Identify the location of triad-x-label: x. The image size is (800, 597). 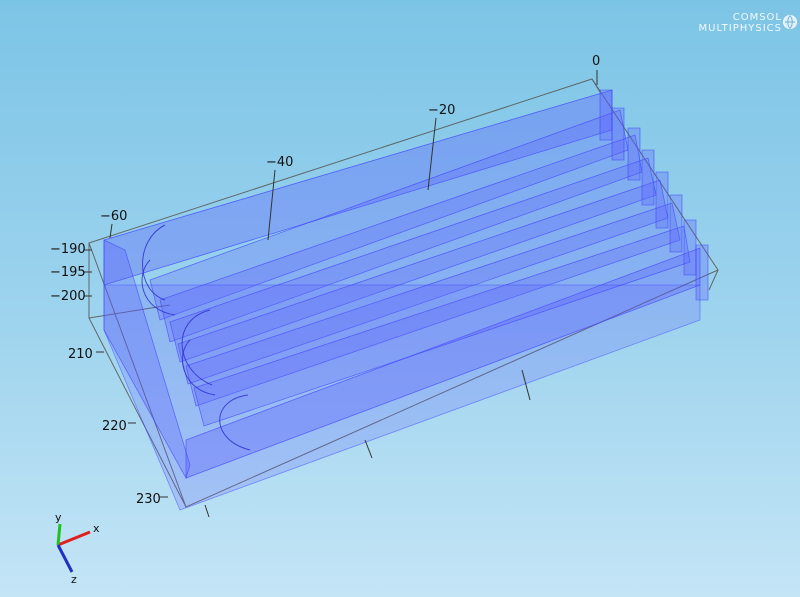
(96, 528).